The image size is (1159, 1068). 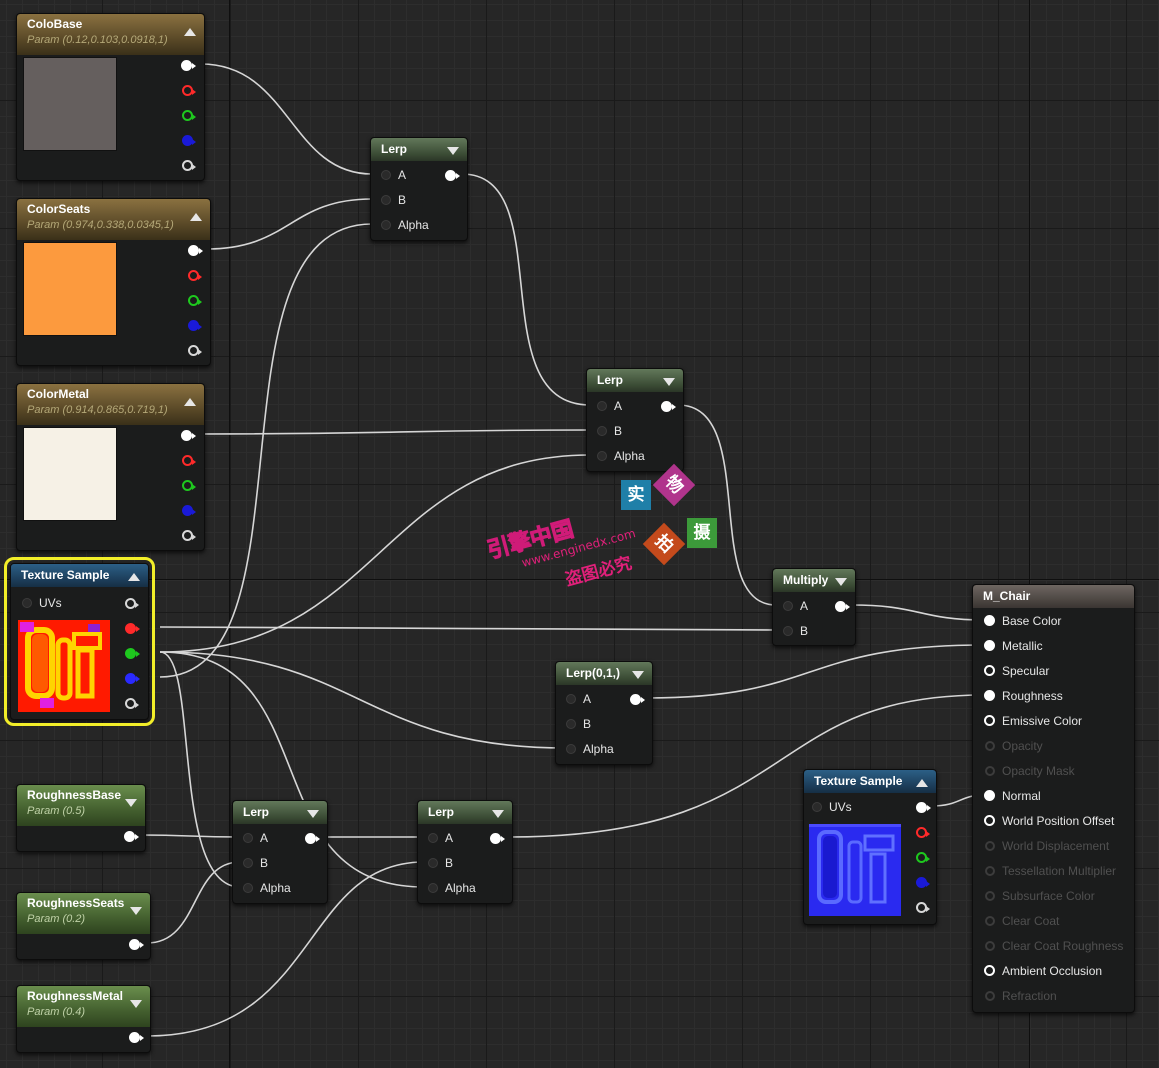 I want to click on lerp01-node: Lerp(0,1,) A B Alpha, so click(x=604, y=713).